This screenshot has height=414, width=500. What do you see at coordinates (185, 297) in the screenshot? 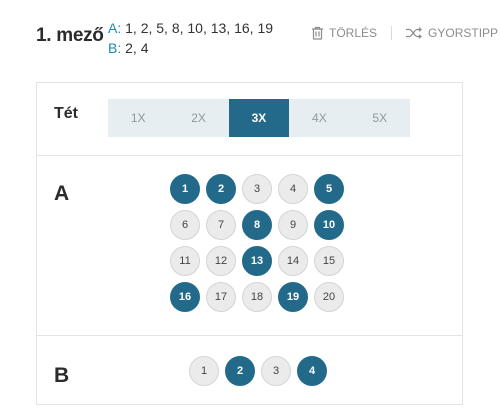
I see `a-number-16: 16` at bounding box center [185, 297].